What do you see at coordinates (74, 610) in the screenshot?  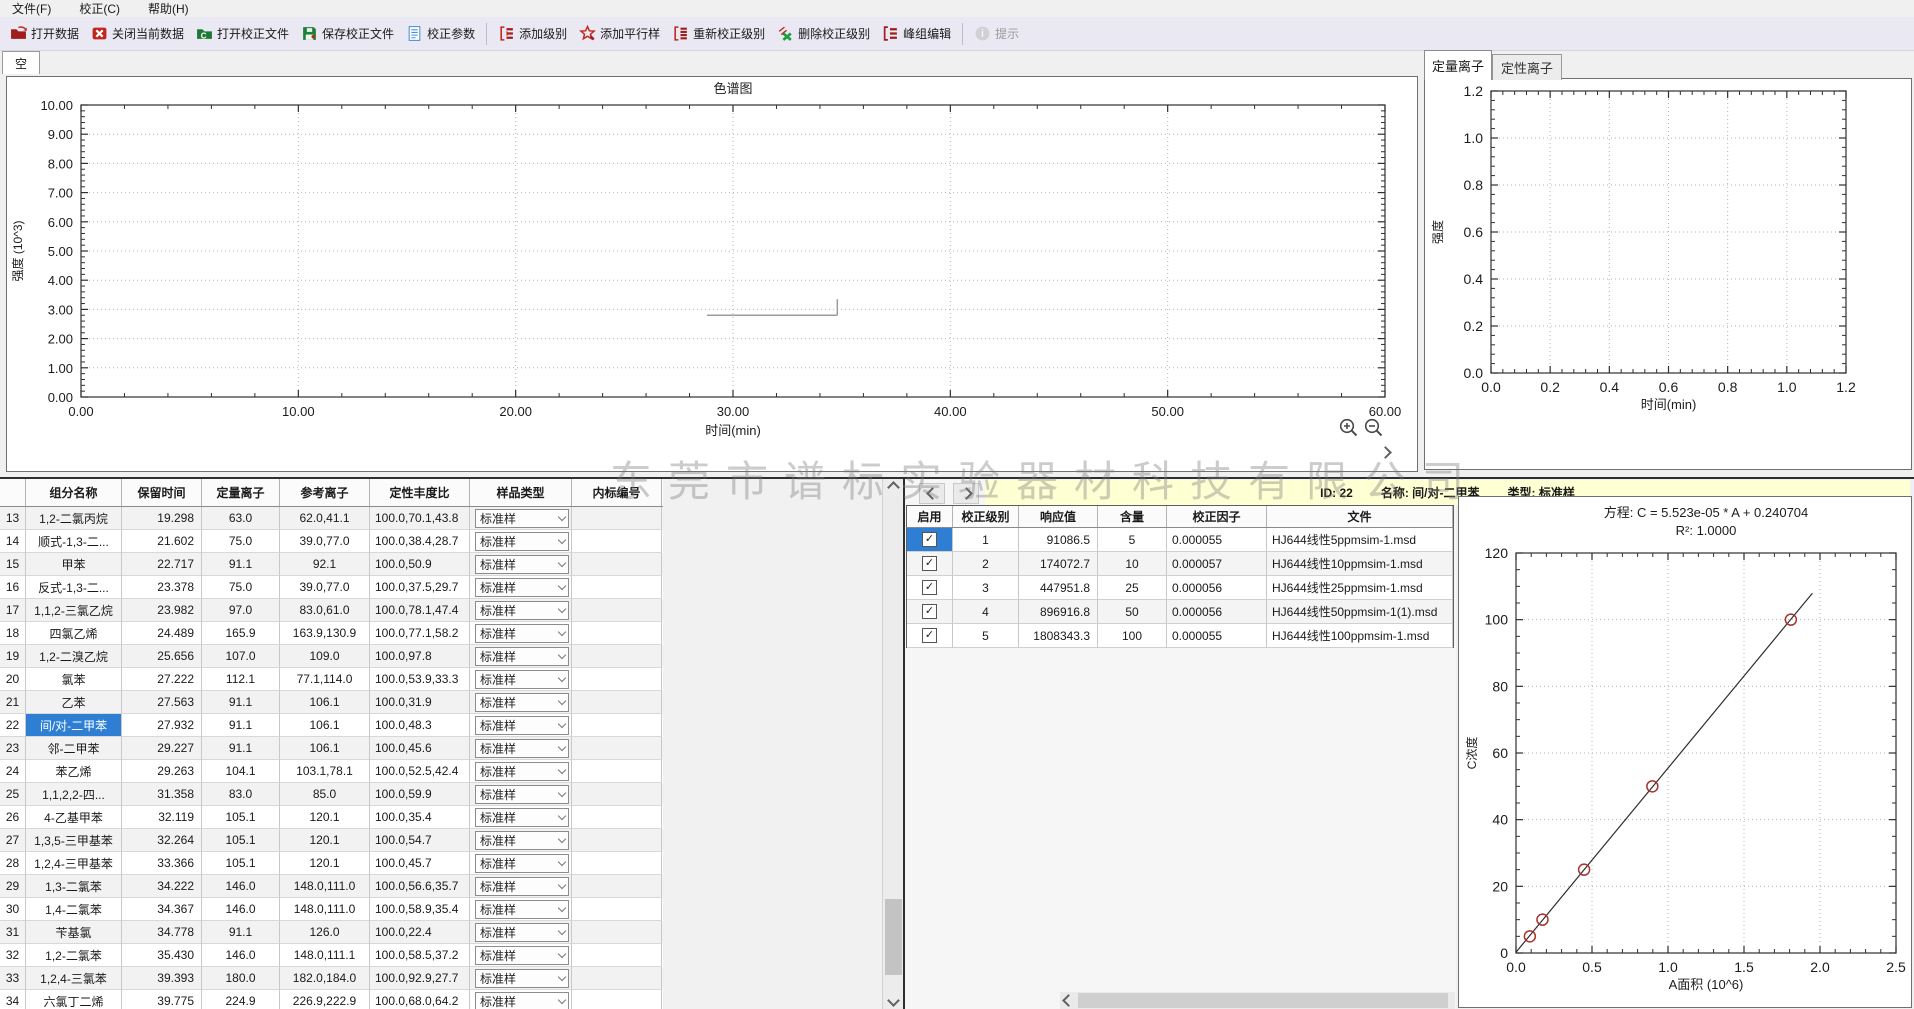 I see `cell-name: 1,1,2-三氯乙烷` at bounding box center [74, 610].